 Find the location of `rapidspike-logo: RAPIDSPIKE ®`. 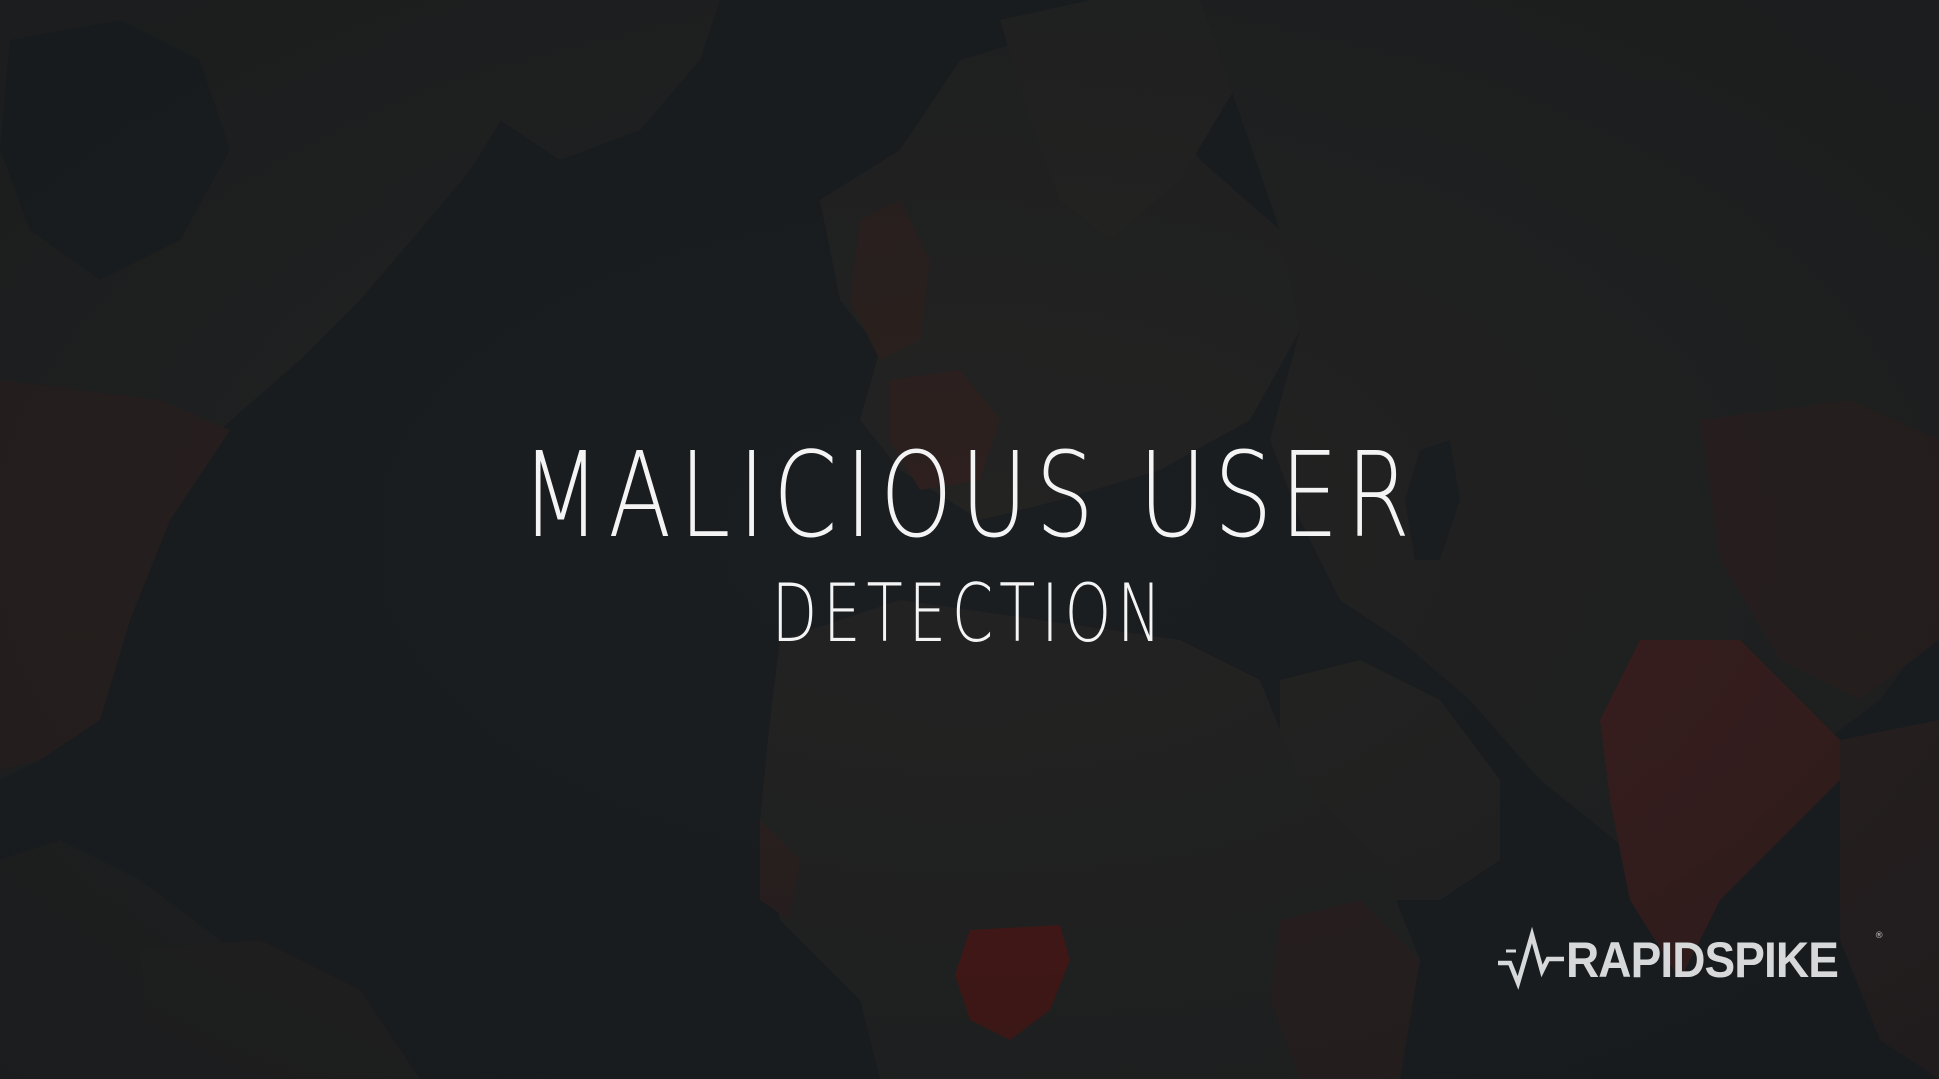

rapidspike-logo: RAPIDSPIKE ® is located at coordinates (1690, 960).